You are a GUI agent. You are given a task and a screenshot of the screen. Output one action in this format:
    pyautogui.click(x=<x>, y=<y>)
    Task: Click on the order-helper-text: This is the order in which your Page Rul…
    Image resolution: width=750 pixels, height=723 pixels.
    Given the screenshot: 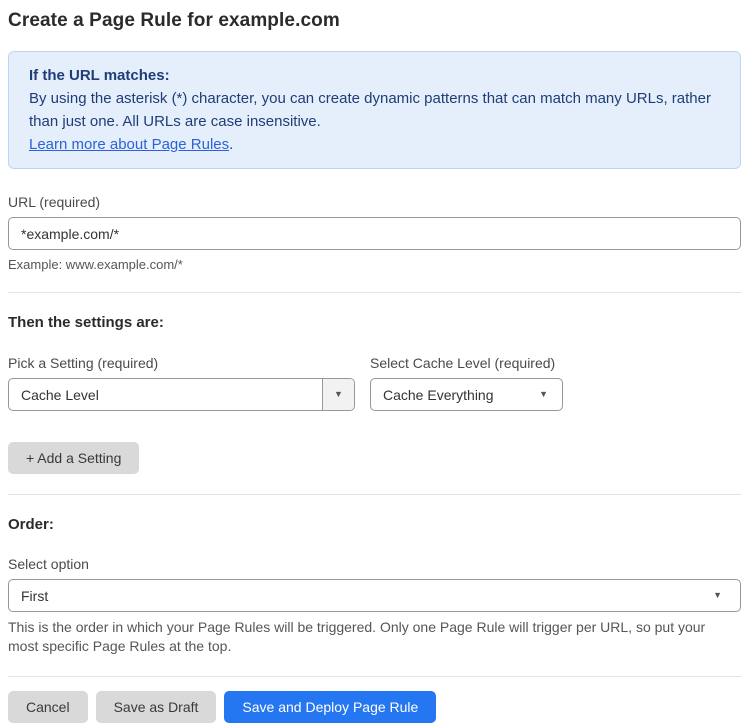 What is the action you would take?
    pyautogui.click(x=357, y=636)
    